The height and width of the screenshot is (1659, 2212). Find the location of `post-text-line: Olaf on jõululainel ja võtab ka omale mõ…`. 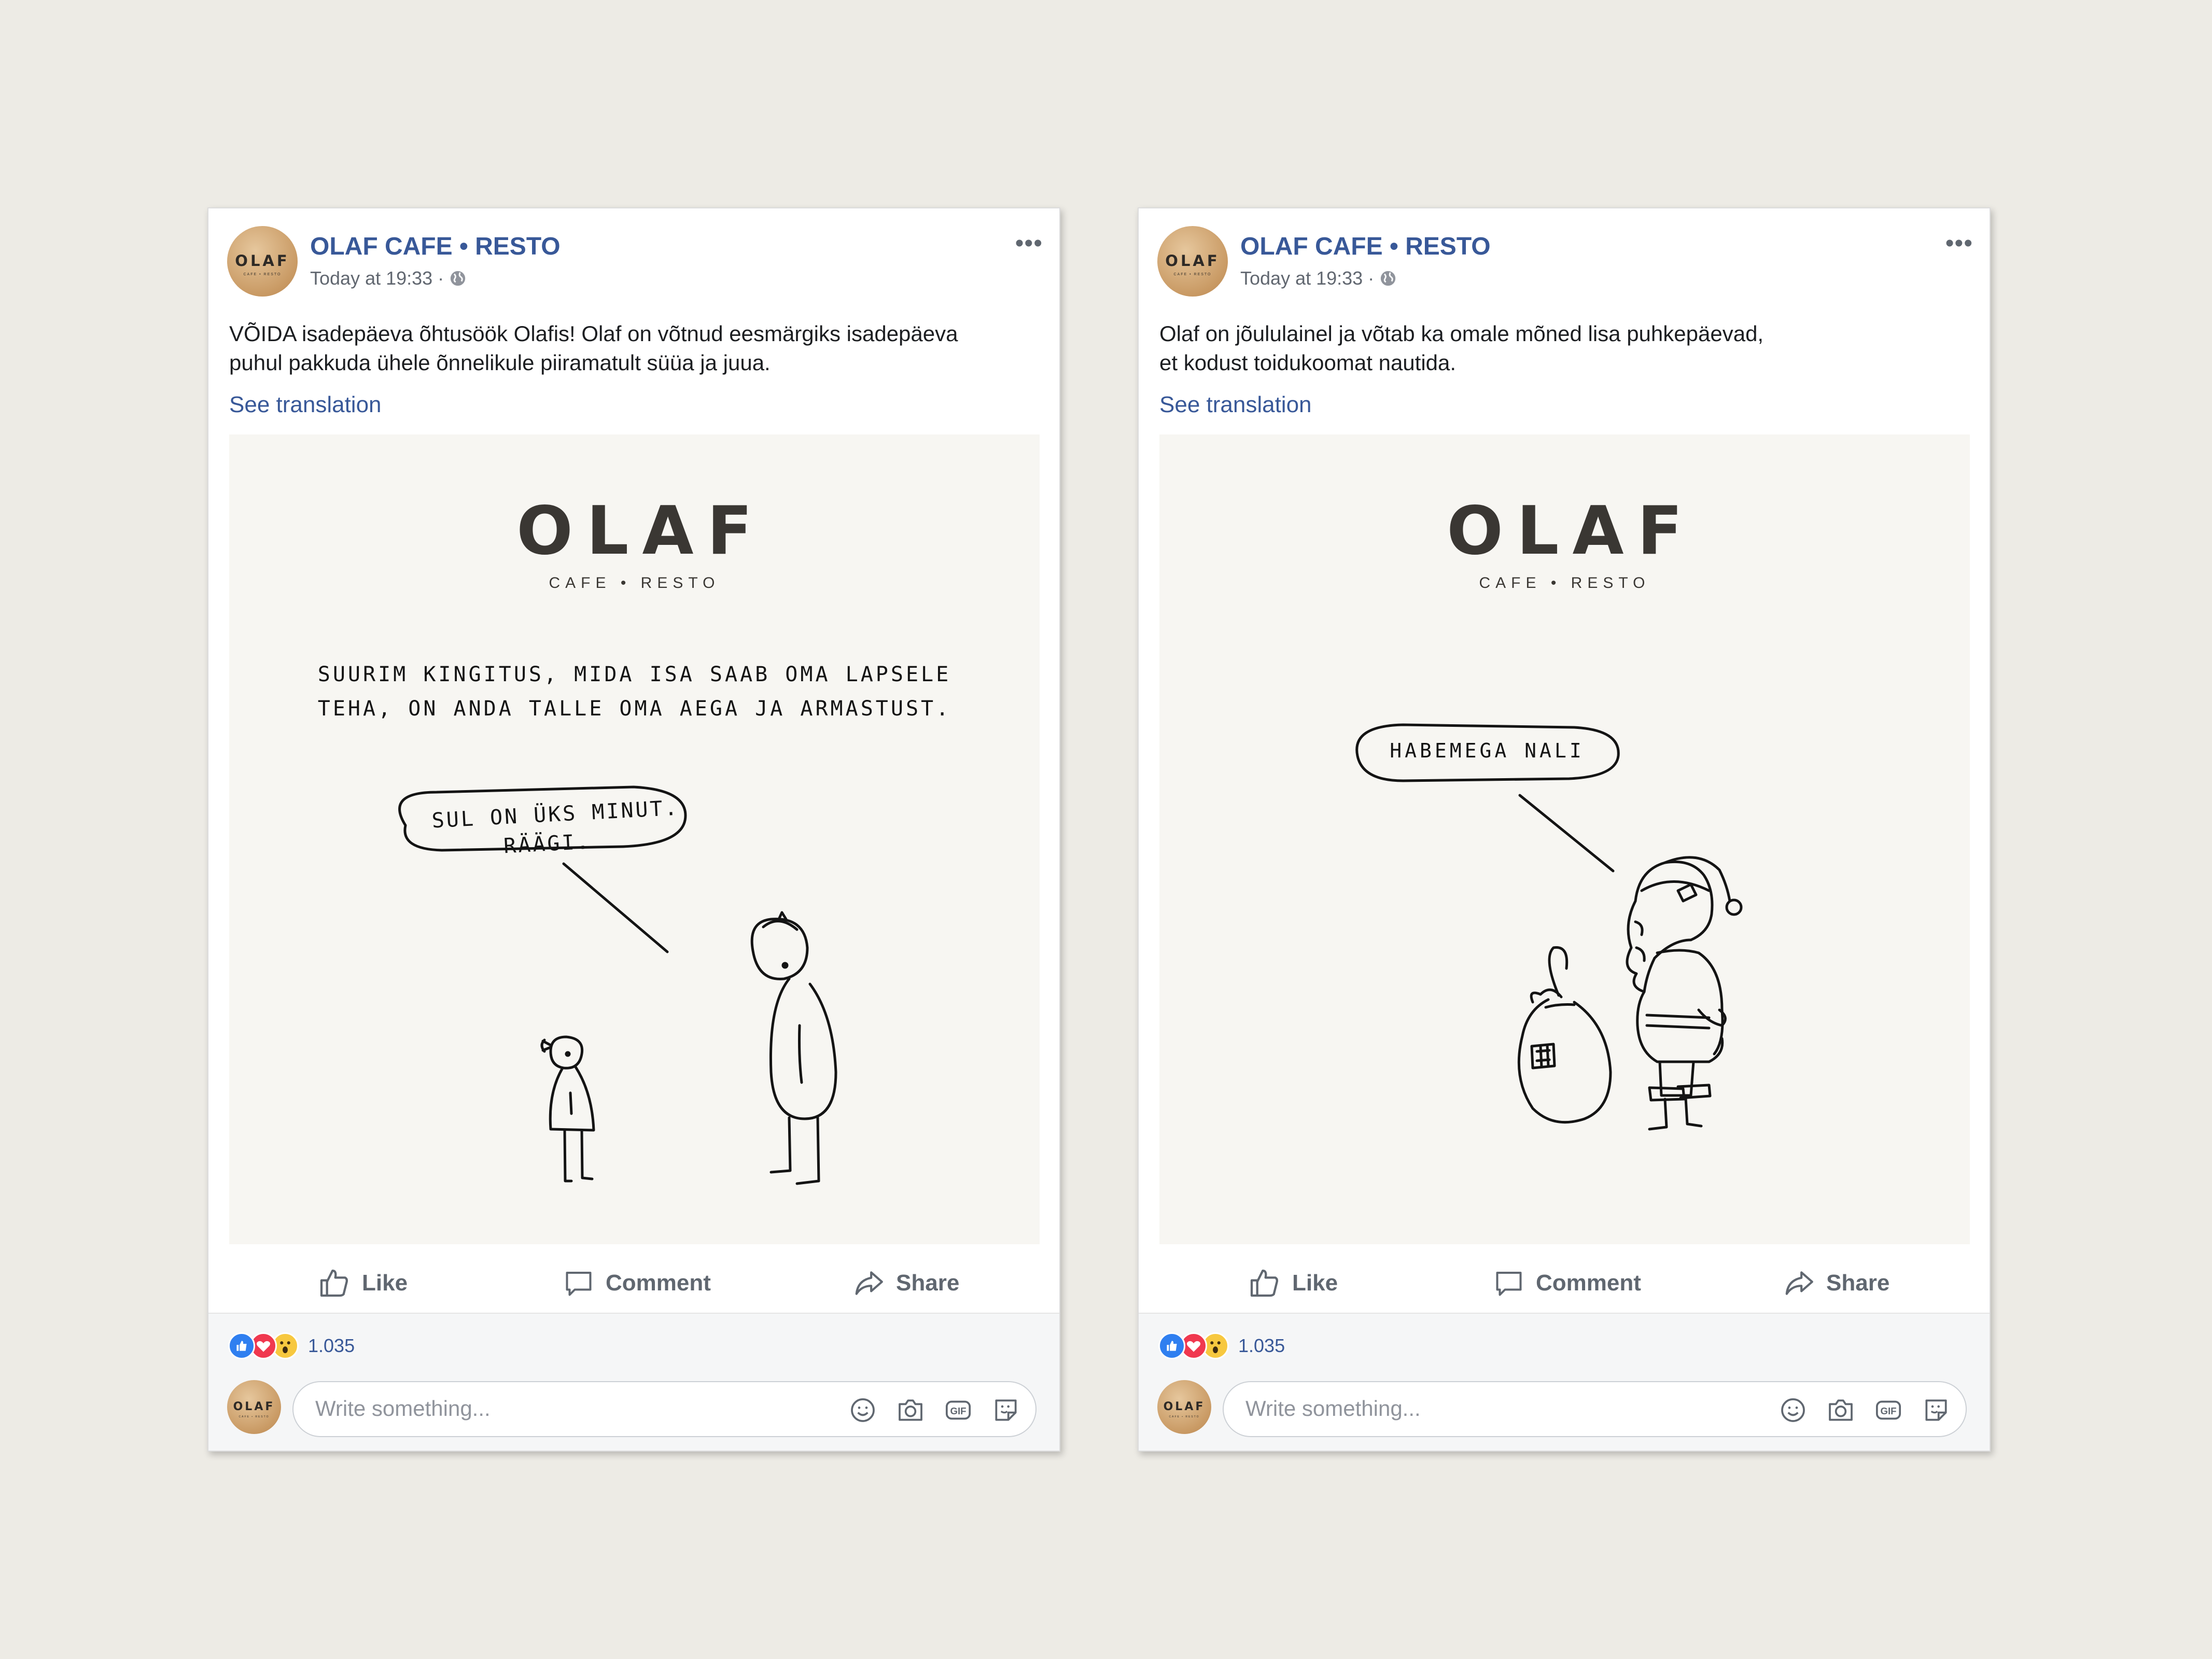

post-text-line: Olaf on jõululainel ja võtab ka omale mõ… is located at coordinates (1461, 333).